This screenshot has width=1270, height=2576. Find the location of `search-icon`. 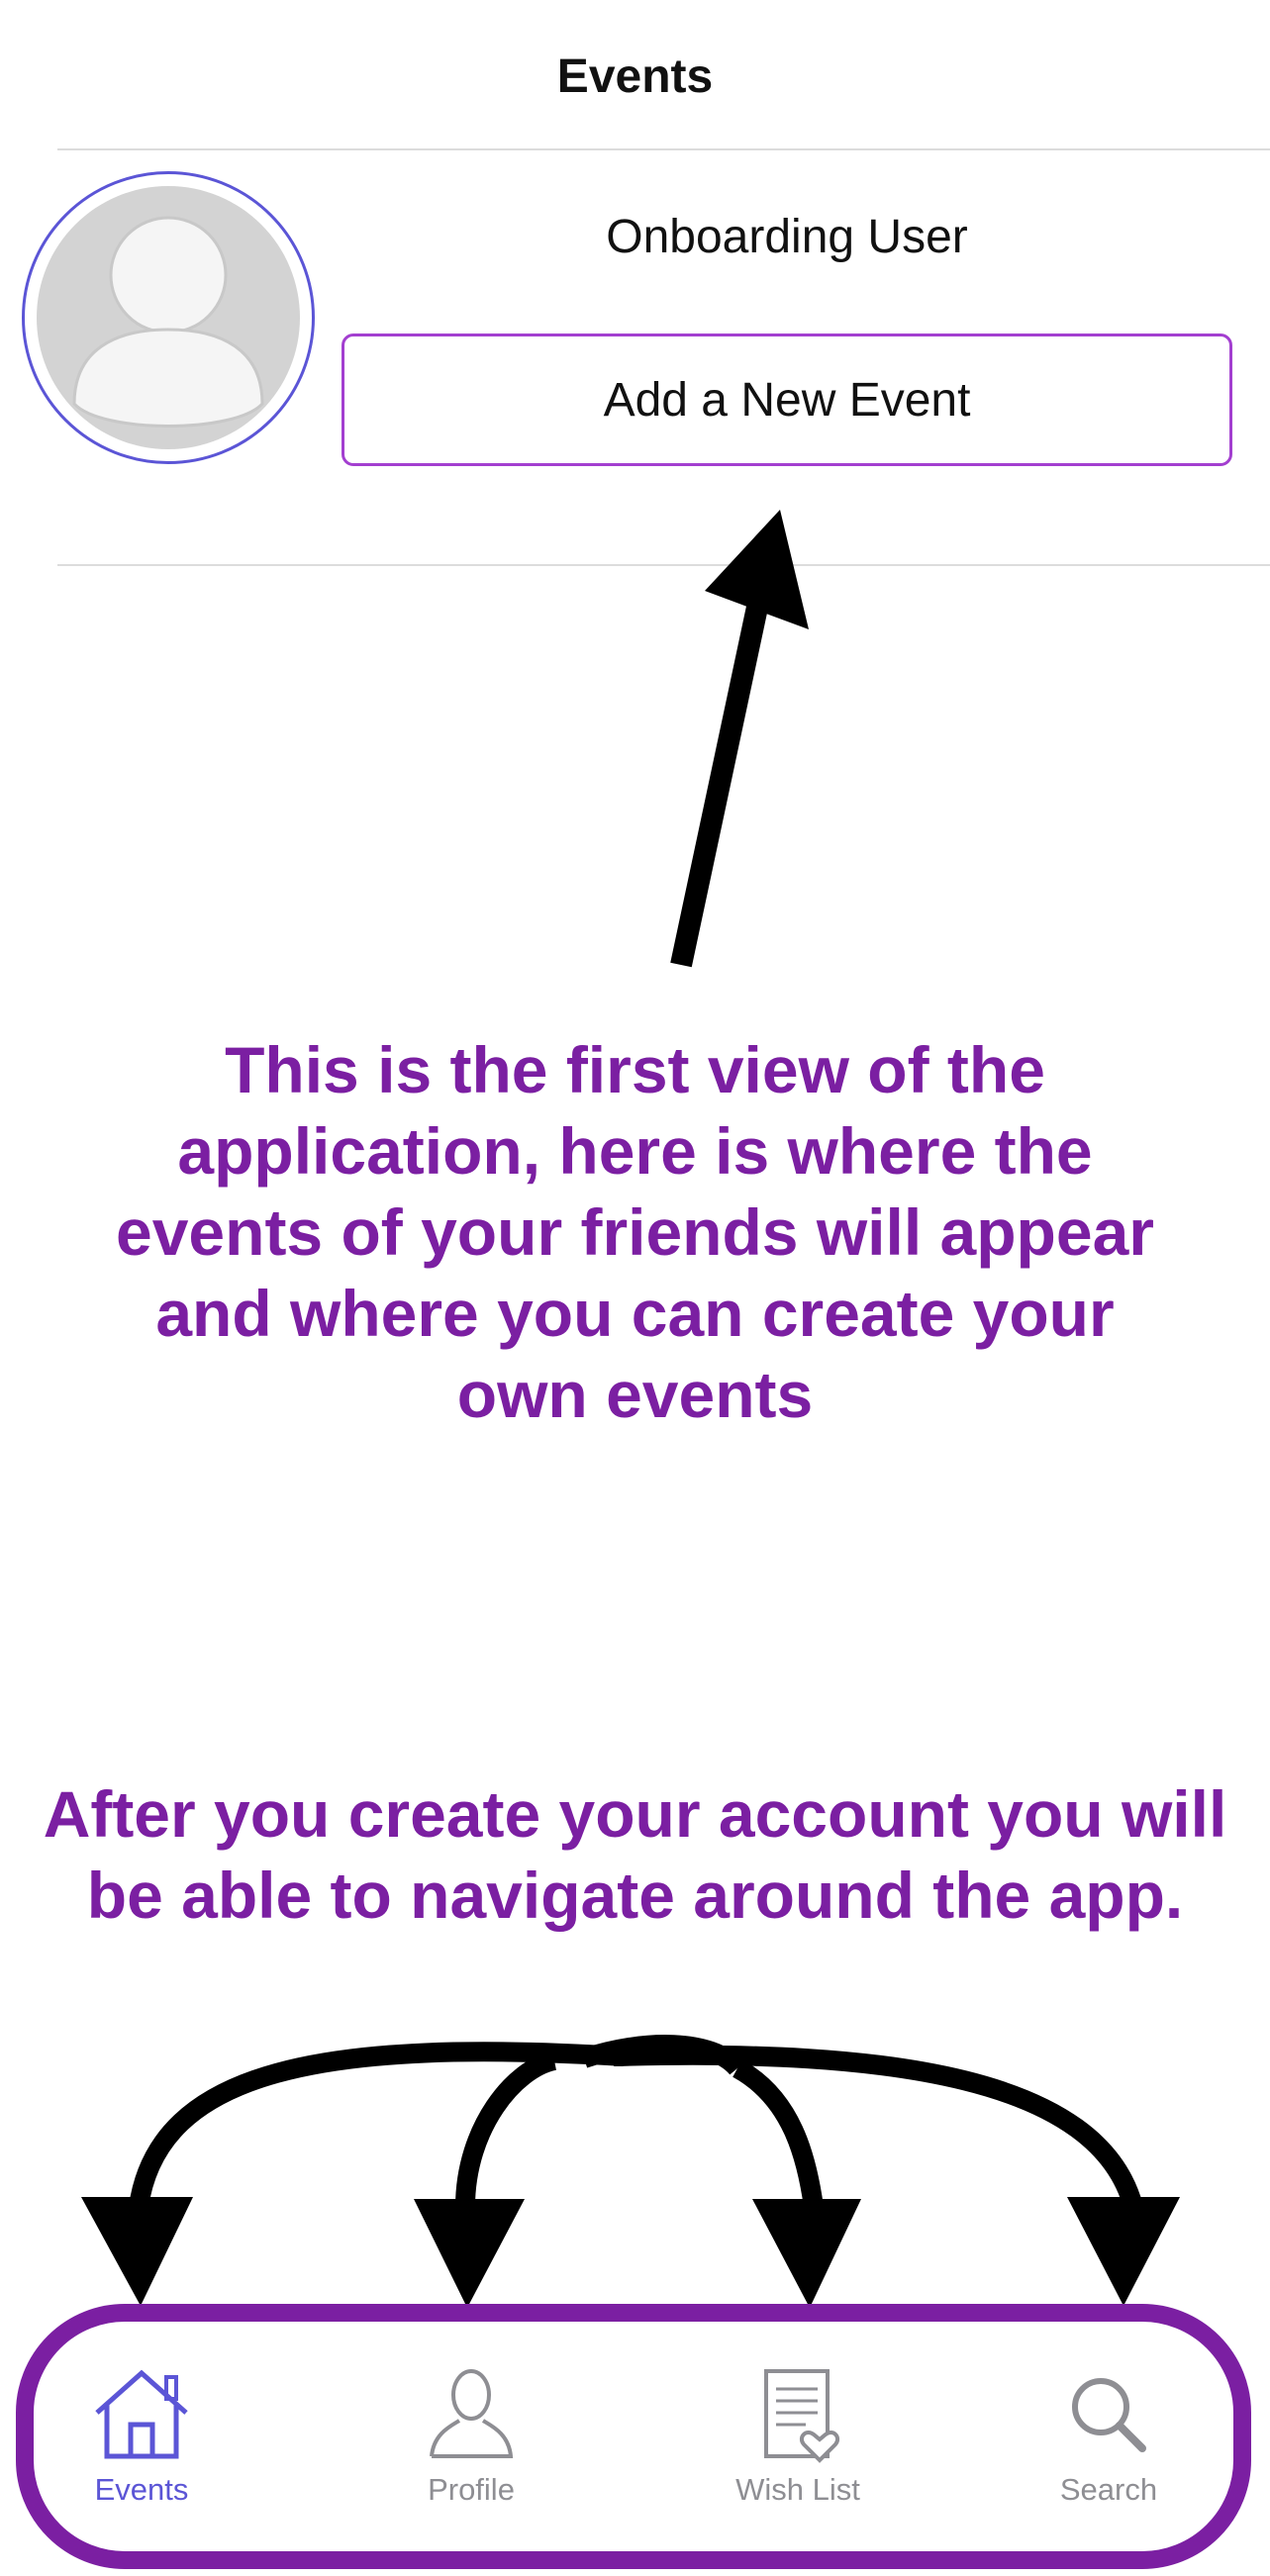

search-icon is located at coordinates (1109, 2415).